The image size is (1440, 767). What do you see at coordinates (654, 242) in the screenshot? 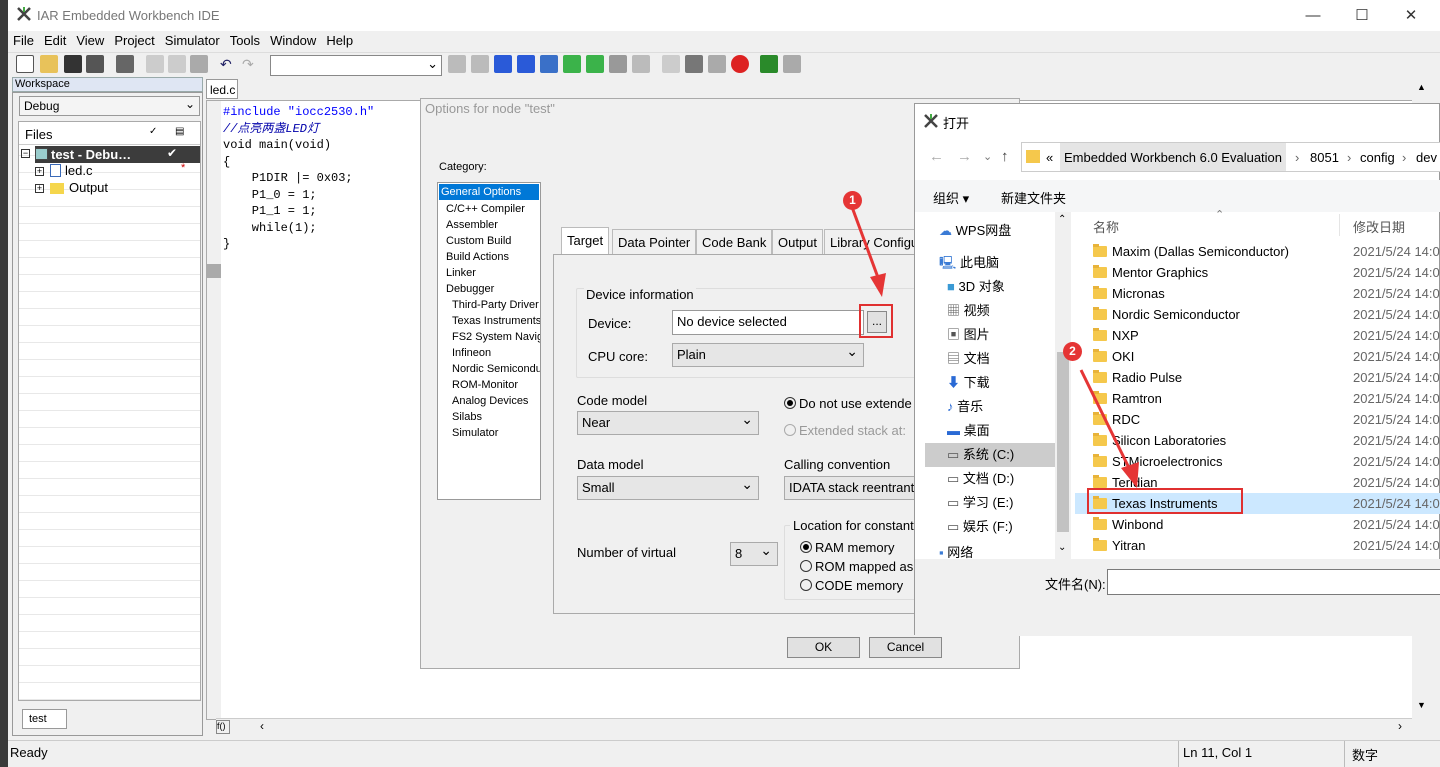
I see `tab-data-pointer: Data Pointer` at bounding box center [654, 242].